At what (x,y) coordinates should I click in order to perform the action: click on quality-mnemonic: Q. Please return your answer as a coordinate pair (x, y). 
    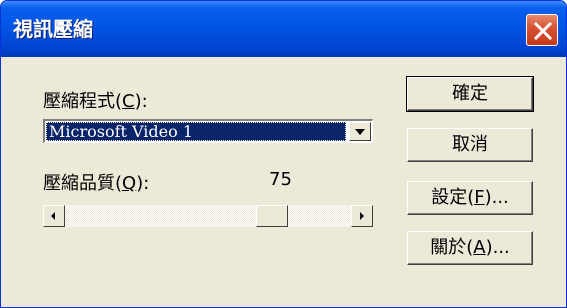
    Looking at the image, I should click on (129, 183).